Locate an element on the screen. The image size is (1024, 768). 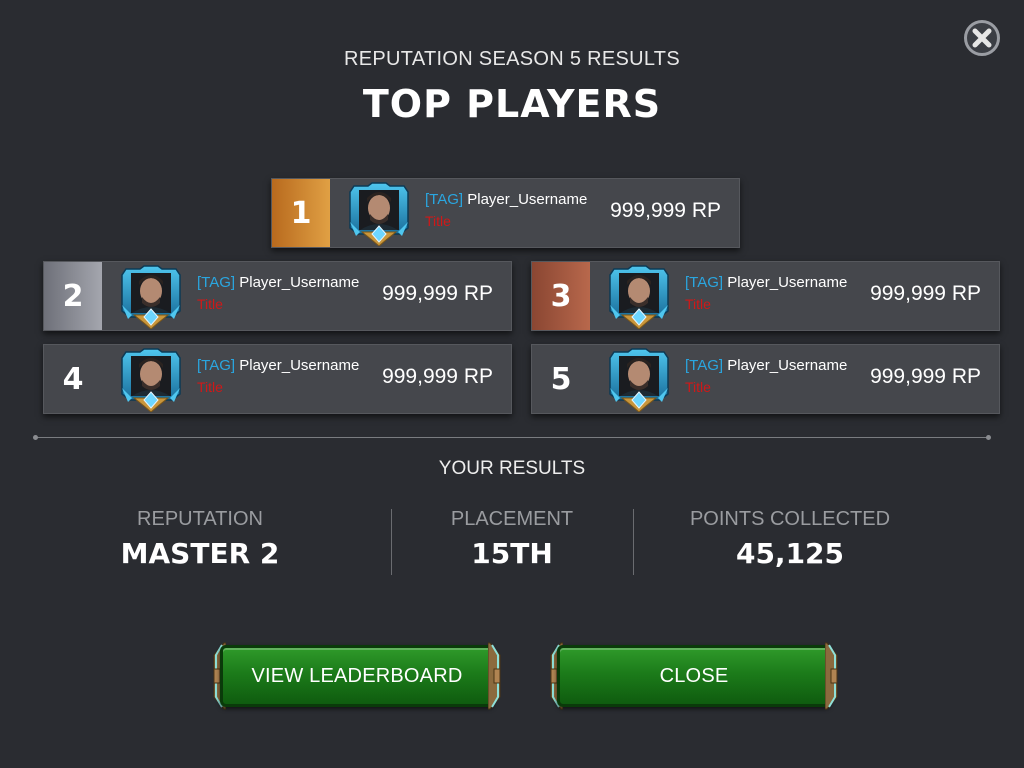
close-label: CLOSE is located at coordinates (694, 676).